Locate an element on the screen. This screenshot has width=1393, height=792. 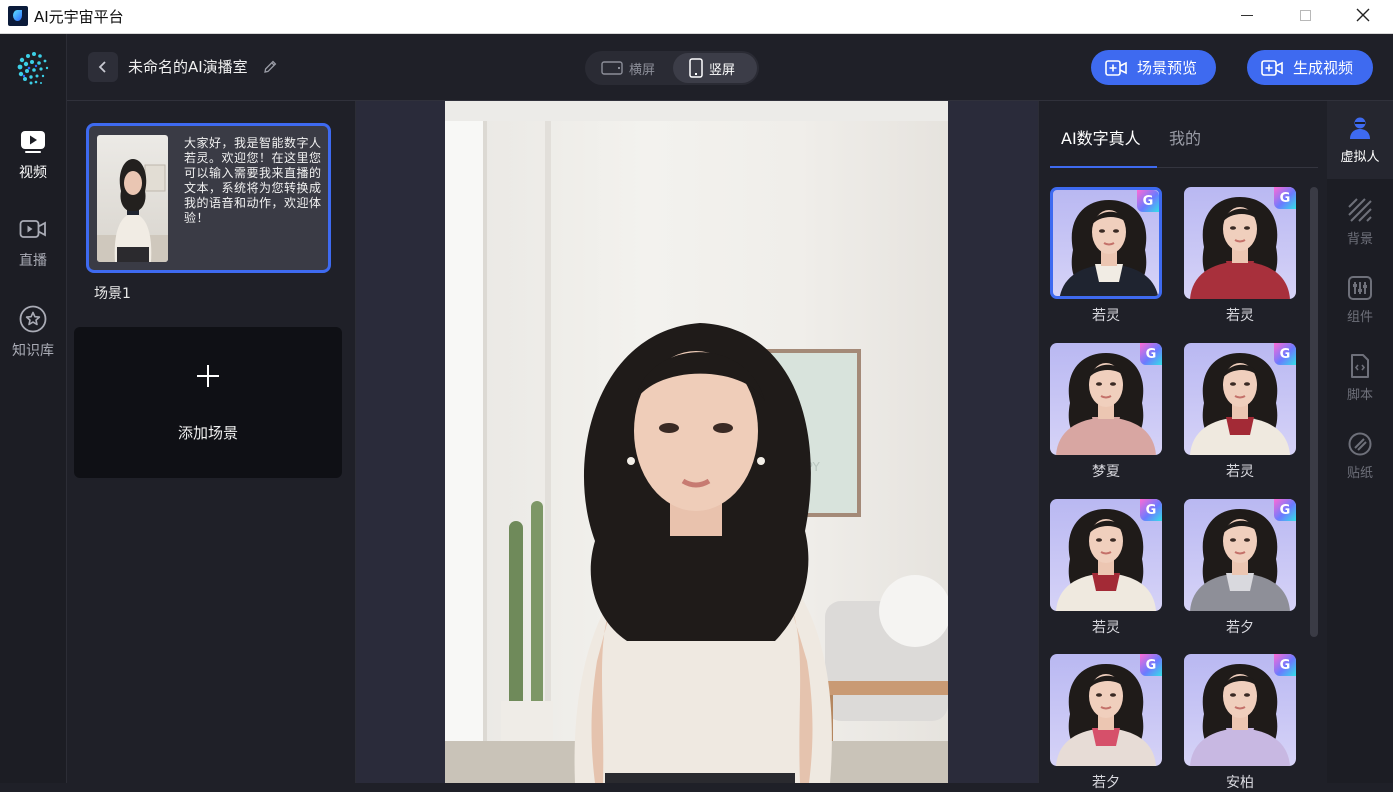
close-button is located at coordinates (1363, 15).